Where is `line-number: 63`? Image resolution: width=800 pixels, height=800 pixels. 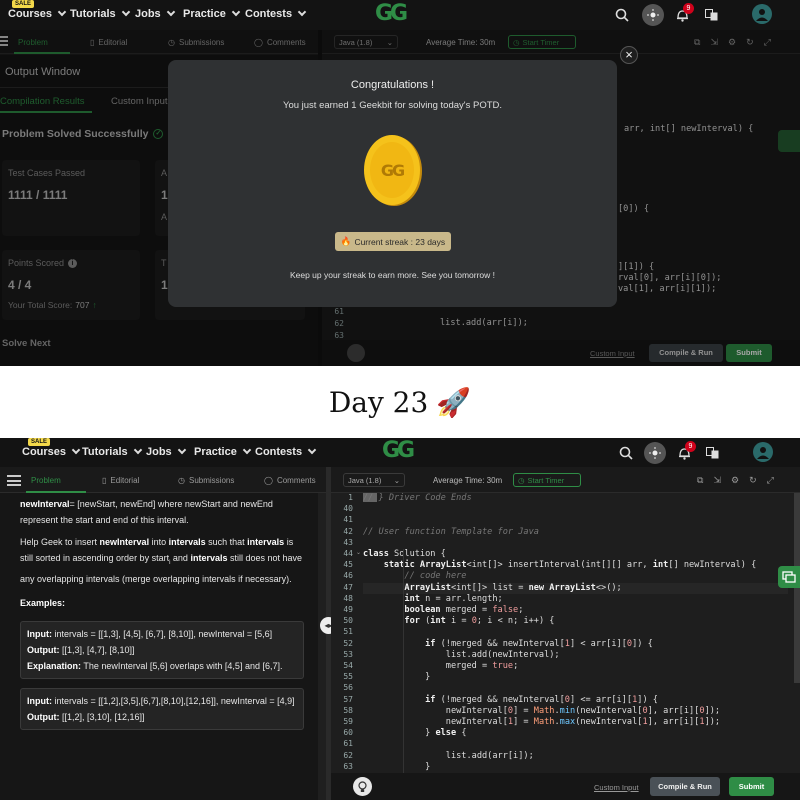
line-number: 63 is located at coordinates (348, 766).